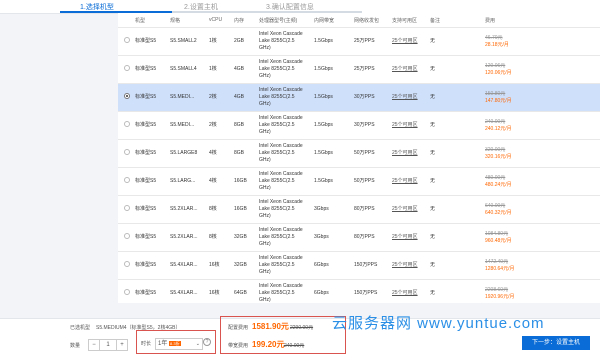 The width and height of the screenshot is (600, 357). Describe the element at coordinates (494, 37) in the screenshot. I see `original-price: 46.70元` at that location.